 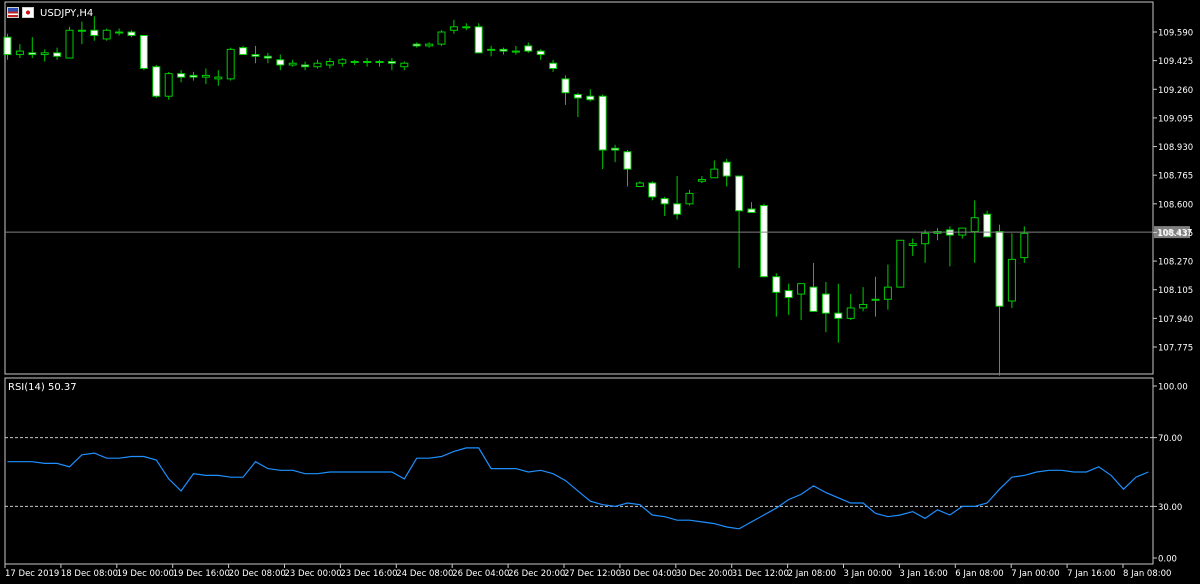 What do you see at coordinates (760, 574) in the screenshot?
I see `time-tick-label: 31 Dec 12:00` at bounding box center [760, 574].